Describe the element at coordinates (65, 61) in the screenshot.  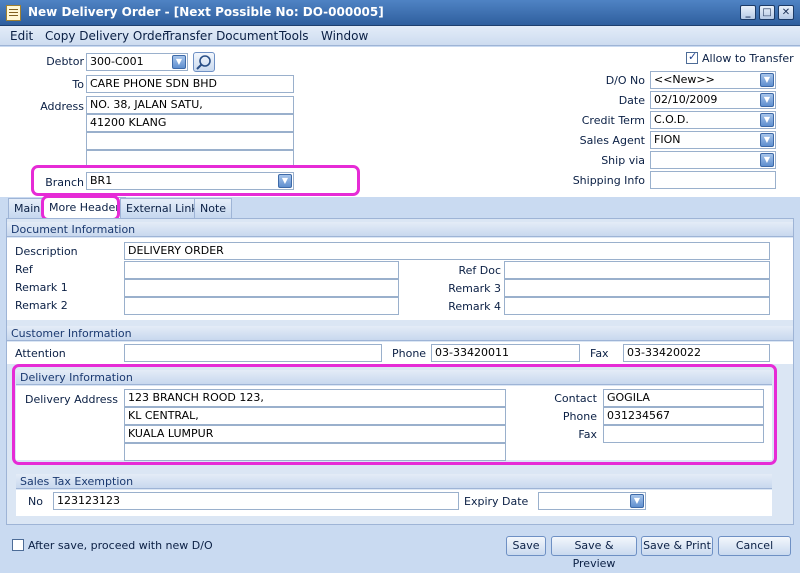
I see `debtor-label: Debtor` at that location.